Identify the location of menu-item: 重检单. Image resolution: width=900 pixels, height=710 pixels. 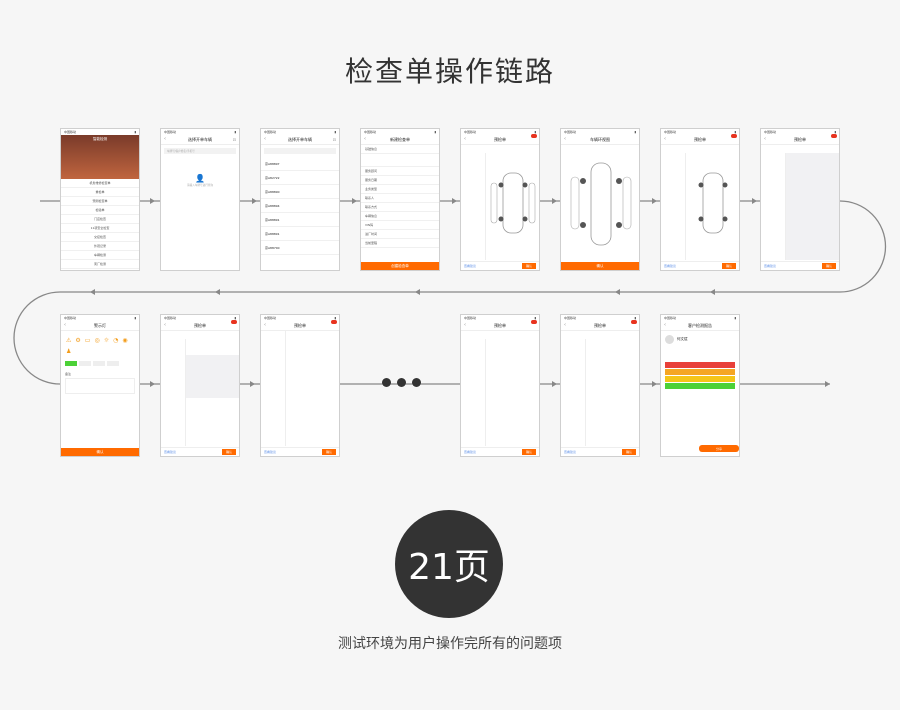
(100, 192).